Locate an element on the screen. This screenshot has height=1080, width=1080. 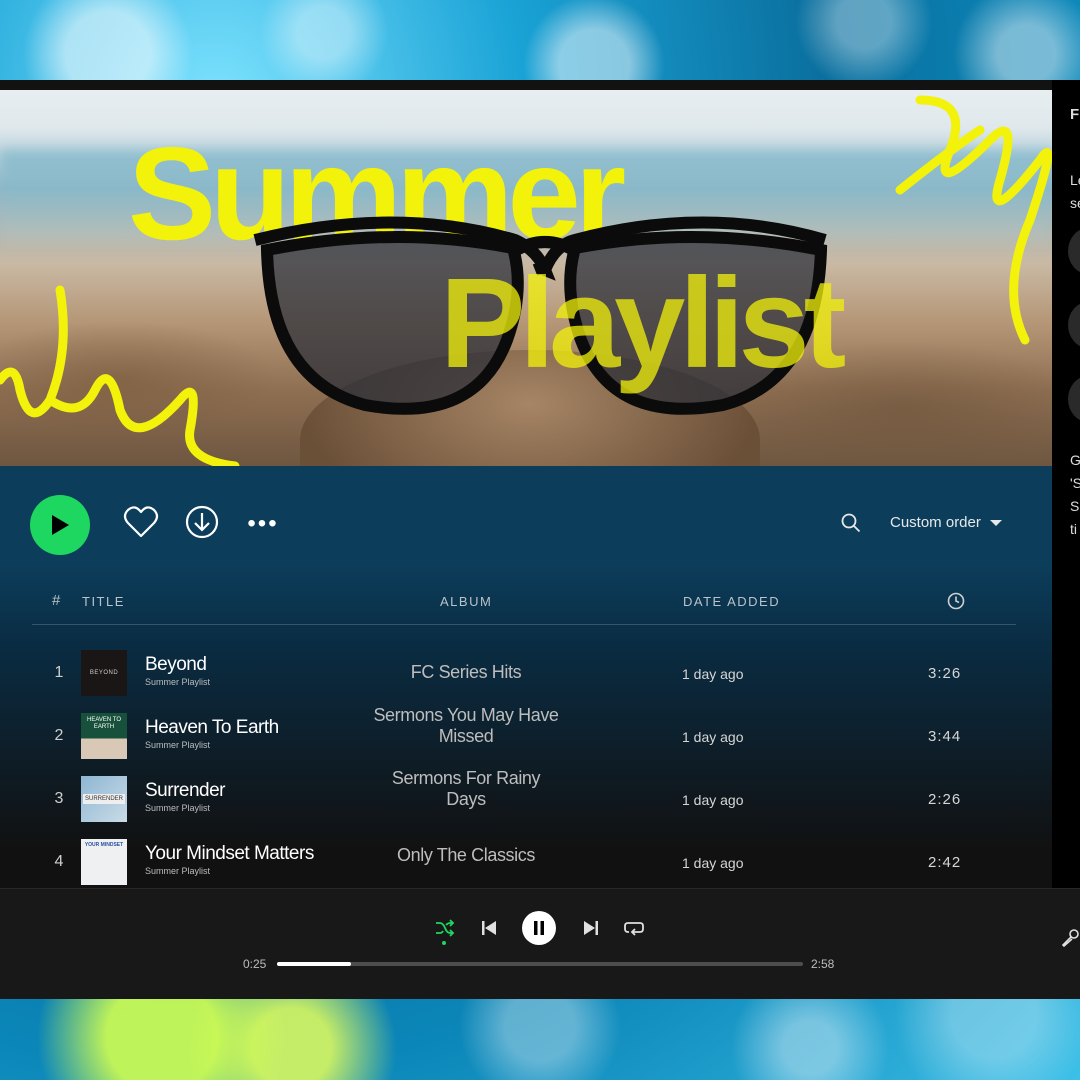
track-duration: 3:26 is located at coordinates (945, 673).